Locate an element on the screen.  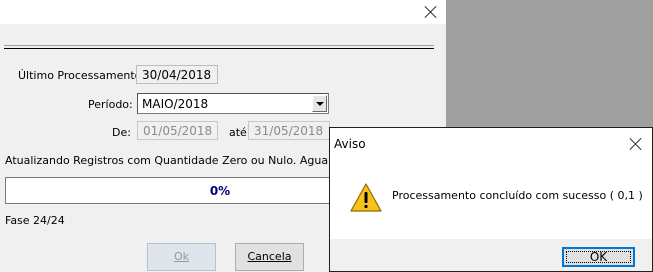
periodo-selected-value: MAIO/2018 is located at coordinates (175, 104).